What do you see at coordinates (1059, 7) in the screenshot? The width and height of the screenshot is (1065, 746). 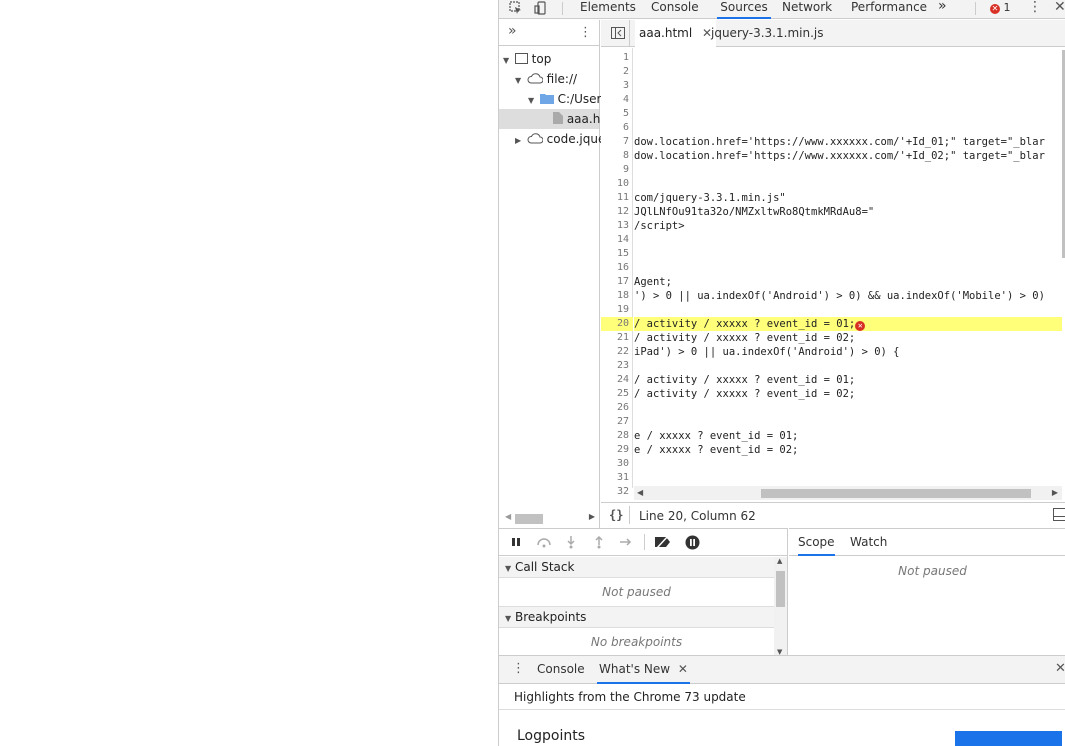 I see `close-devtools-icon: ✕` at bounding box center [1059, 7].